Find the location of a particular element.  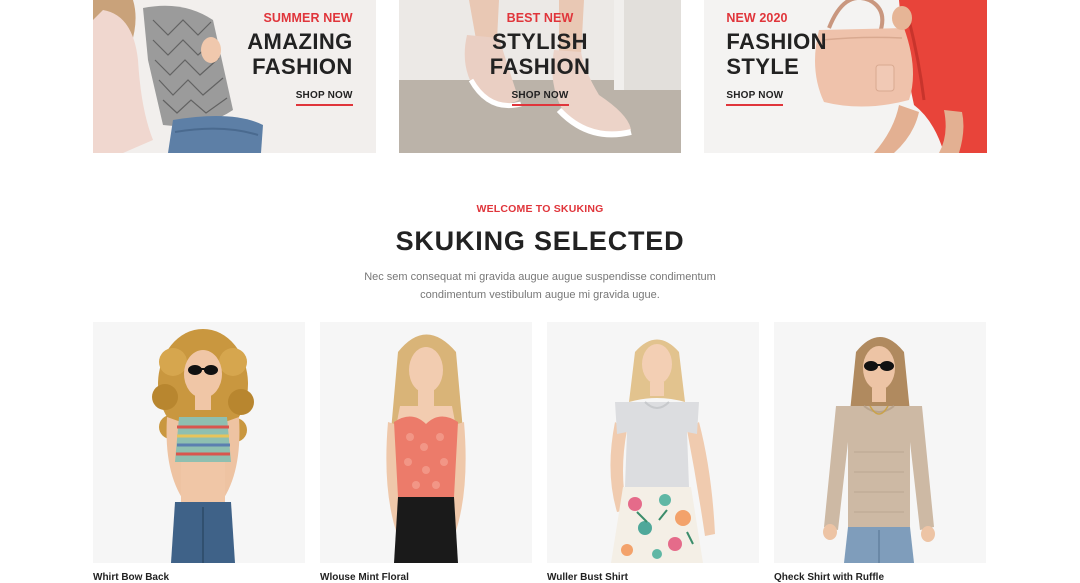

product-card: Wuller Bust Shirt is located at coordinates (653, 452).